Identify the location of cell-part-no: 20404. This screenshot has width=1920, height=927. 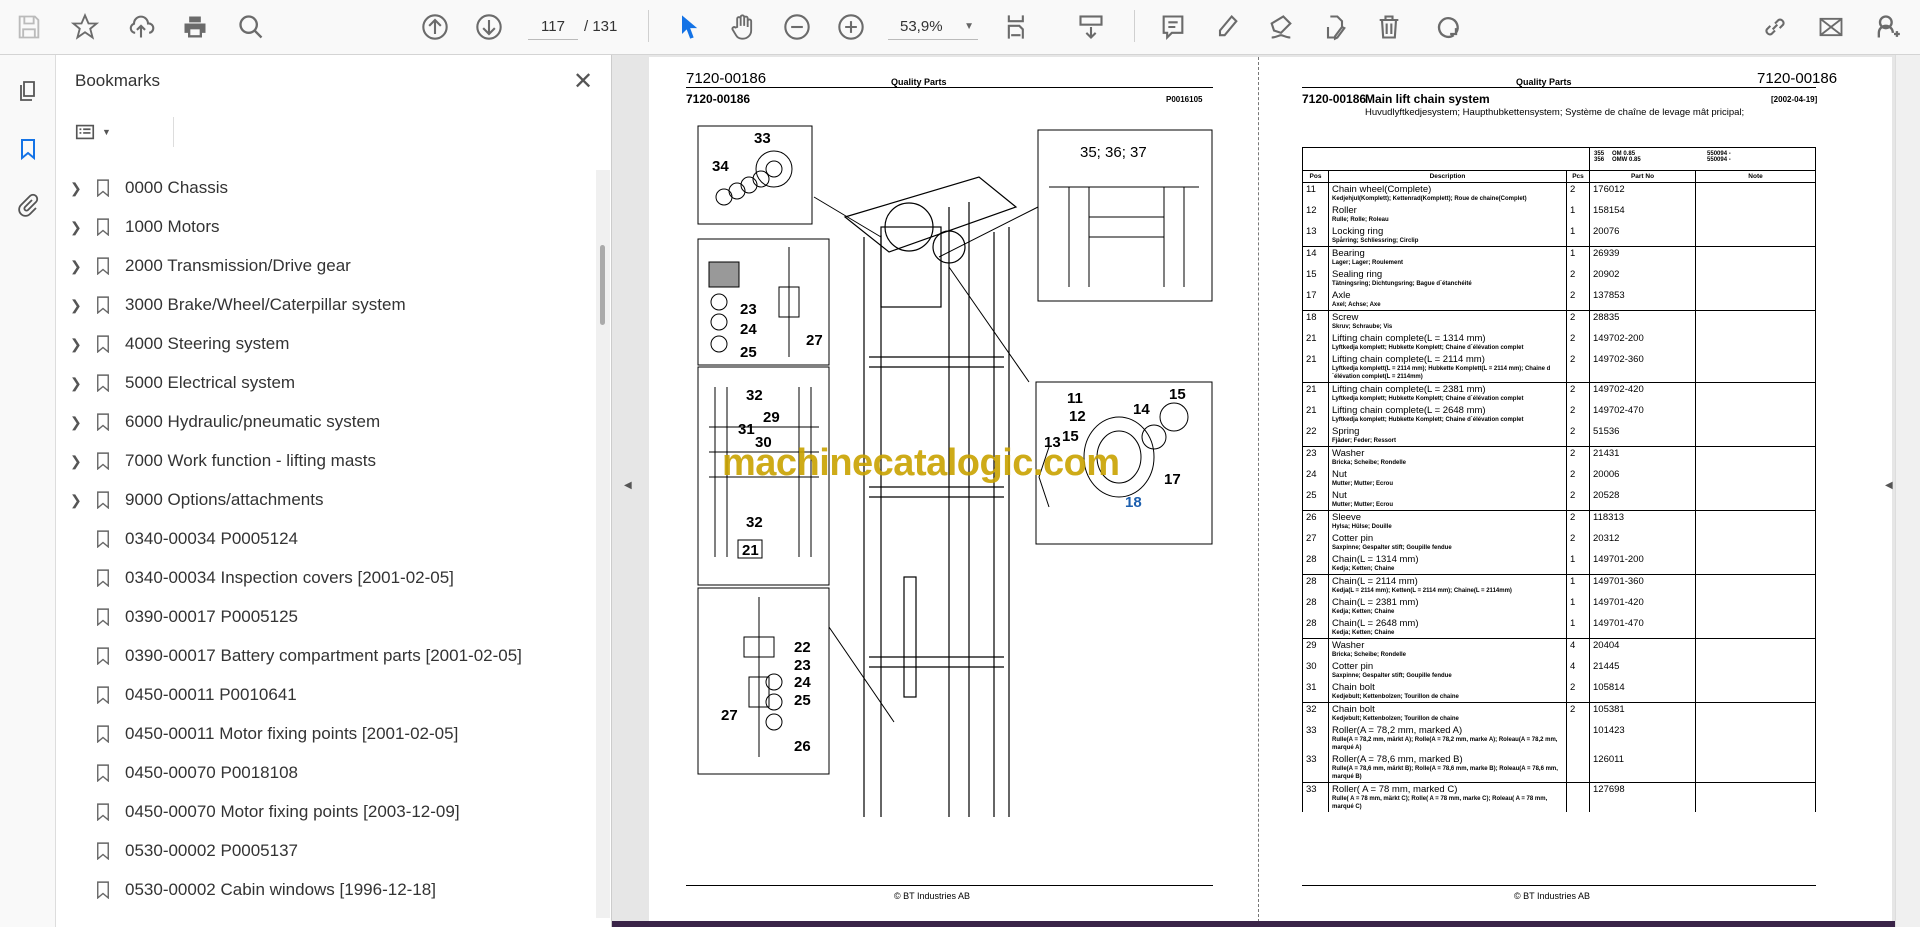
(1643, 649).